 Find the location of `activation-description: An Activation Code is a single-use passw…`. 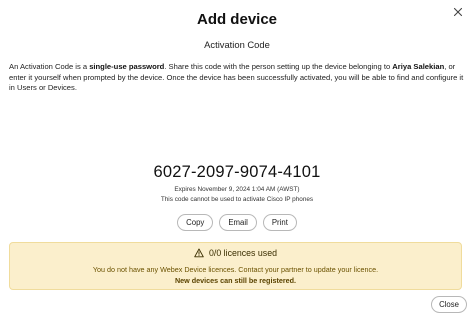

activation-description: An Activation Code is a single-use passw… is located at coordinates (238, 78).